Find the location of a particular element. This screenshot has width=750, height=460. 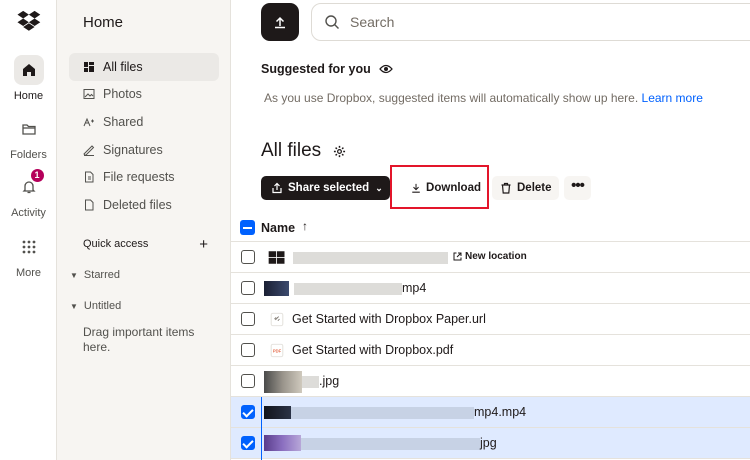

starred-label: Starred is located at coordinates (101, 275).